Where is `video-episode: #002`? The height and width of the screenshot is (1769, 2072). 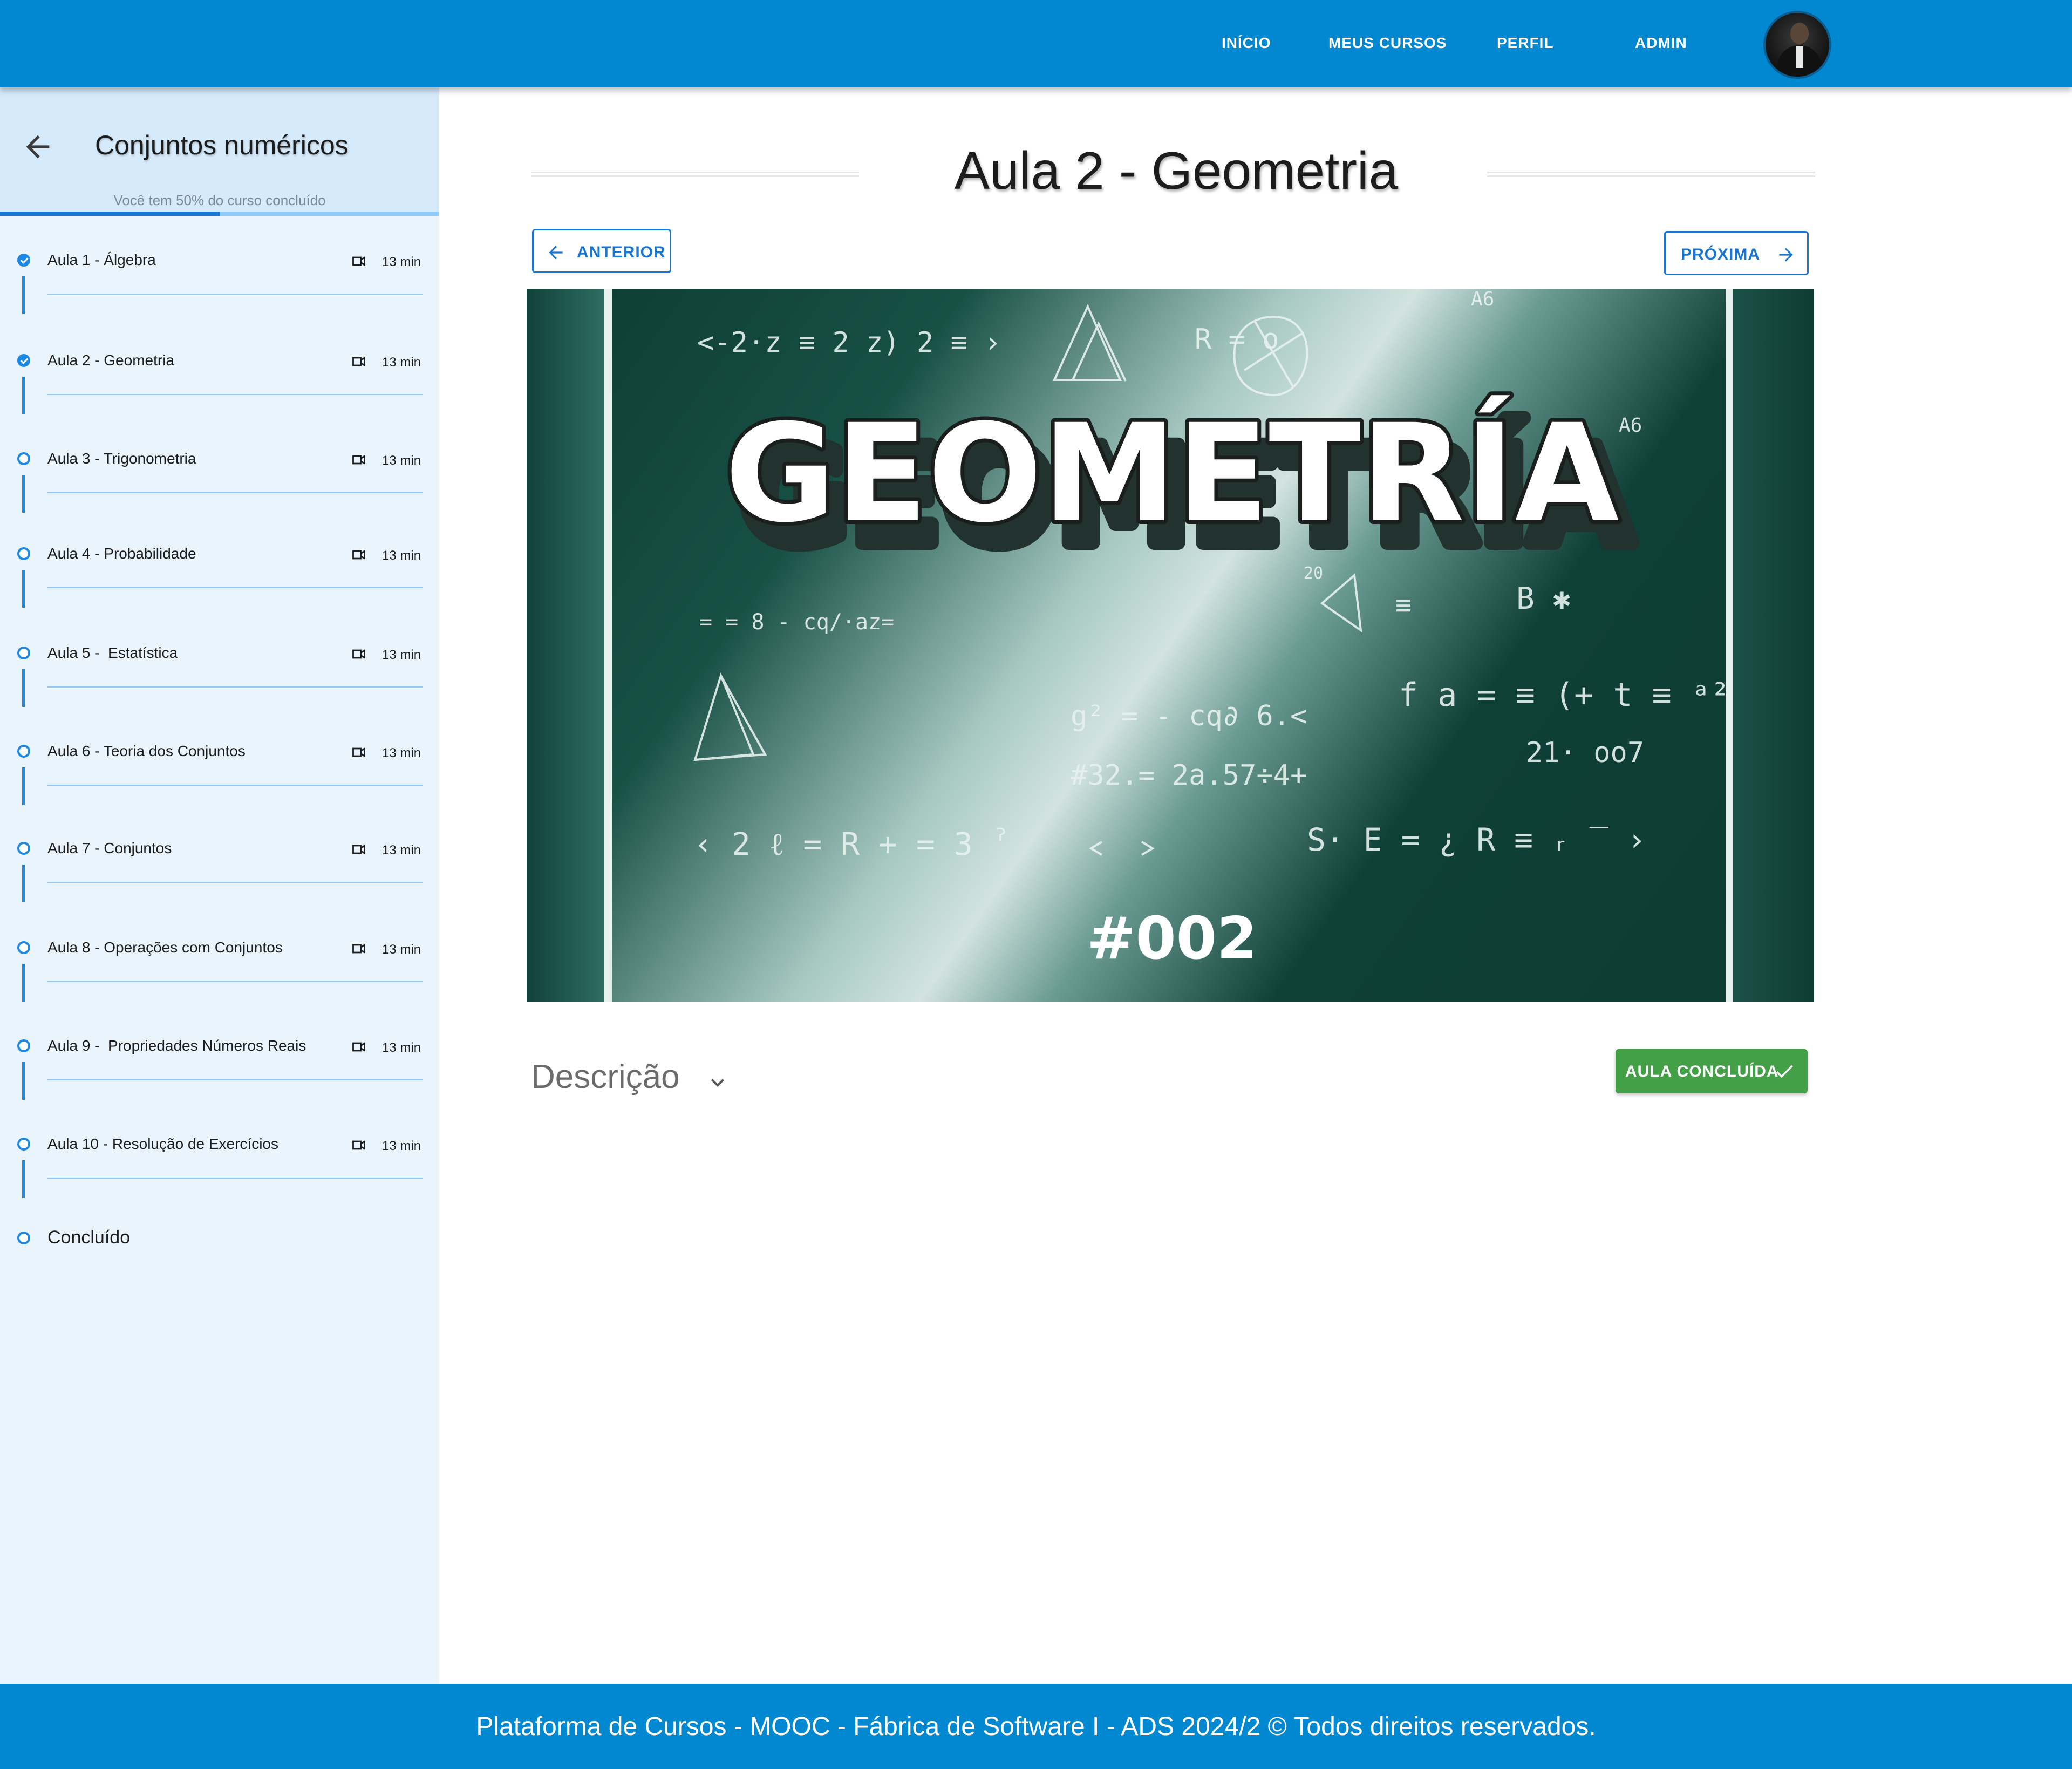 video-episode: #002 is located at coordinates (1172, 938).